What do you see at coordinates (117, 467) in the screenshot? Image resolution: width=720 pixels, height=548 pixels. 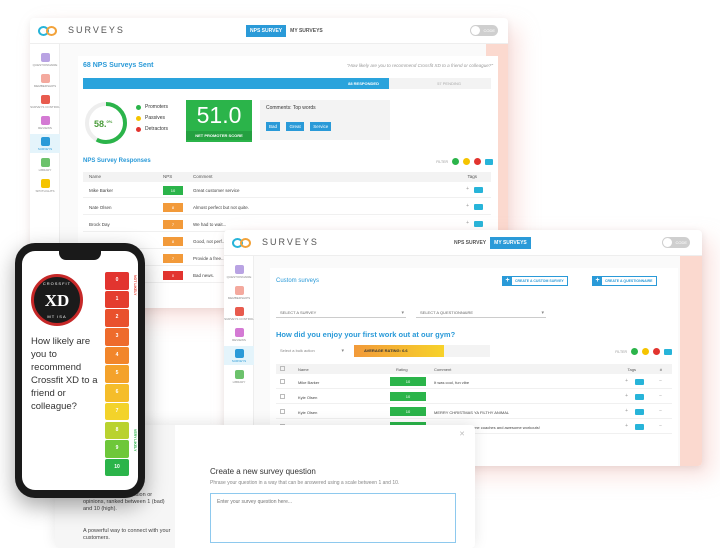 I see `rating-option: 10` at bounding box center [117, 467].